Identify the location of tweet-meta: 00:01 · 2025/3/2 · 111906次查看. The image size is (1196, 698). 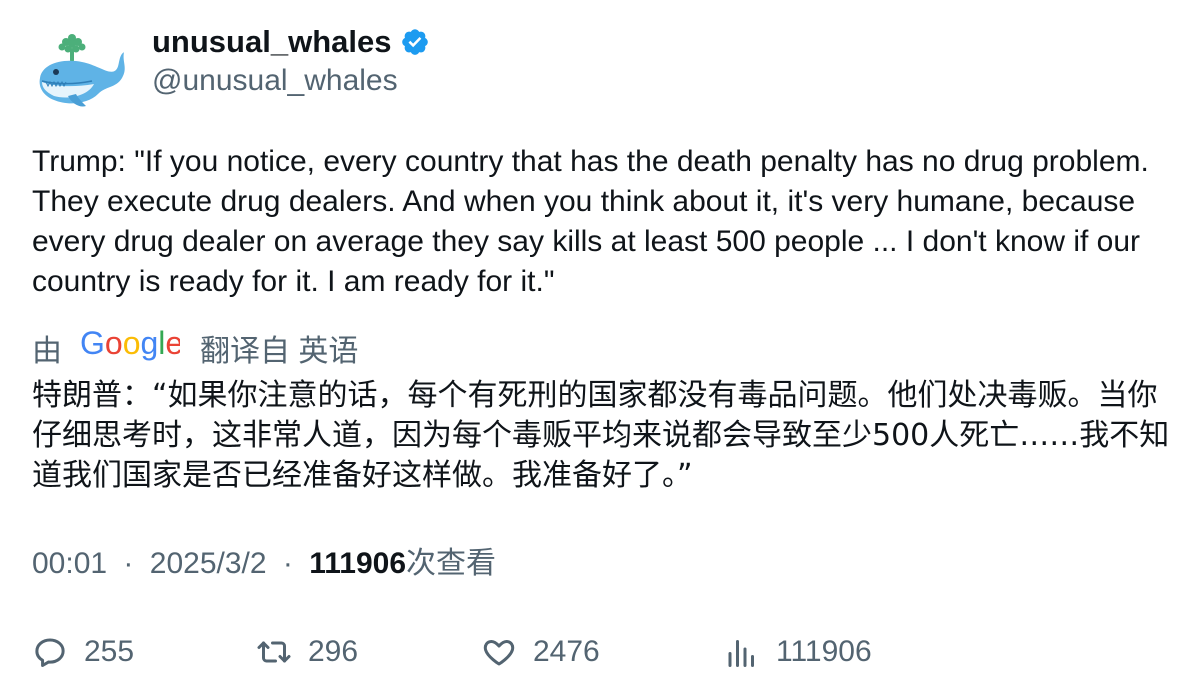
(264, 564).